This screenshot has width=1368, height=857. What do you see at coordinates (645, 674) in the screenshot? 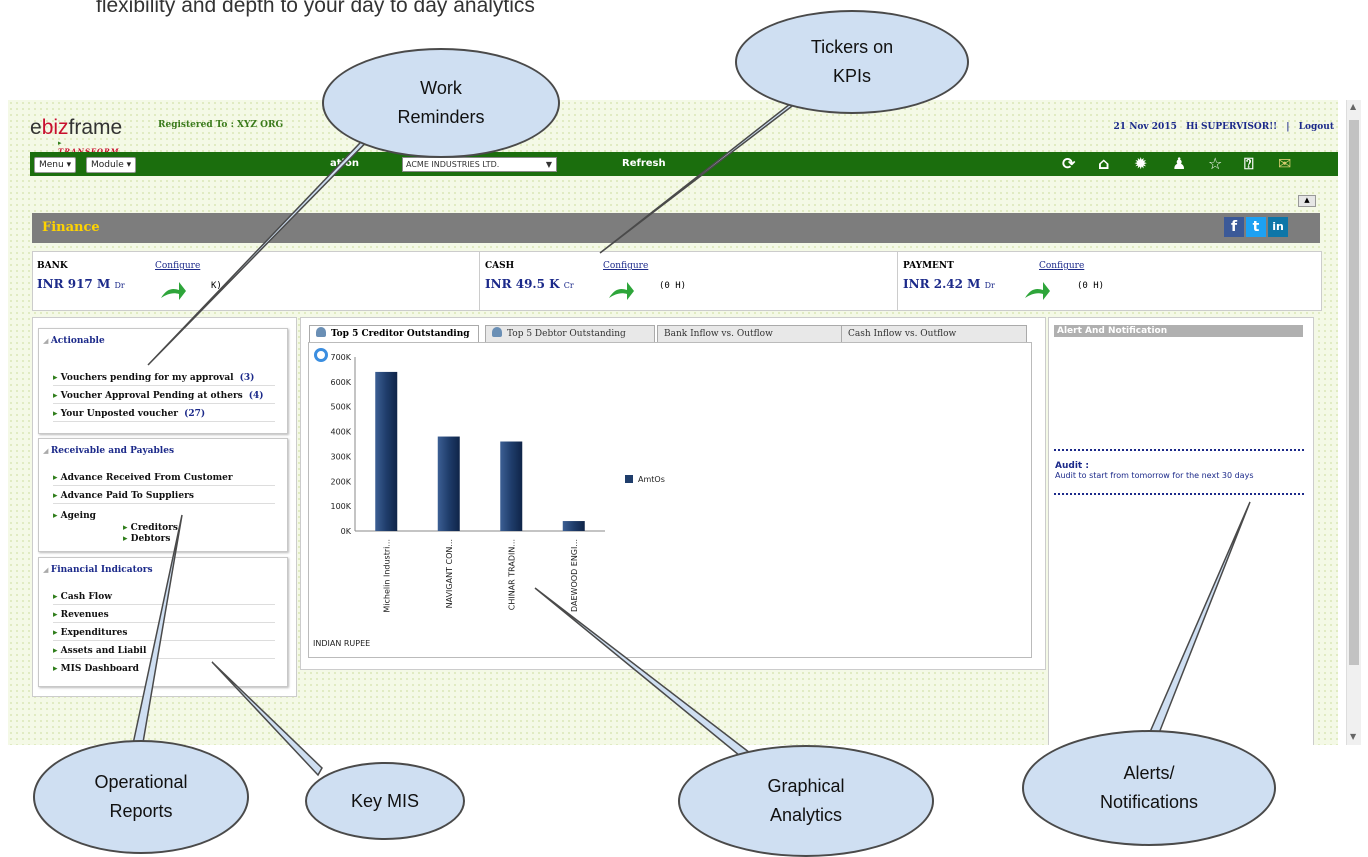
I see `pointer-graphical` at bounding box center [645, 674].